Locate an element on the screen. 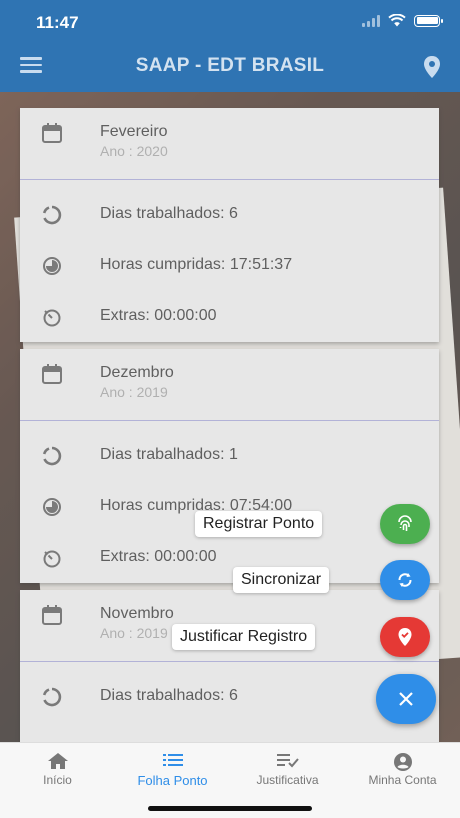 The width and height of the screenshot is (460, 818). nav-label: Folha Ponto is located at coordinates (172, 780).